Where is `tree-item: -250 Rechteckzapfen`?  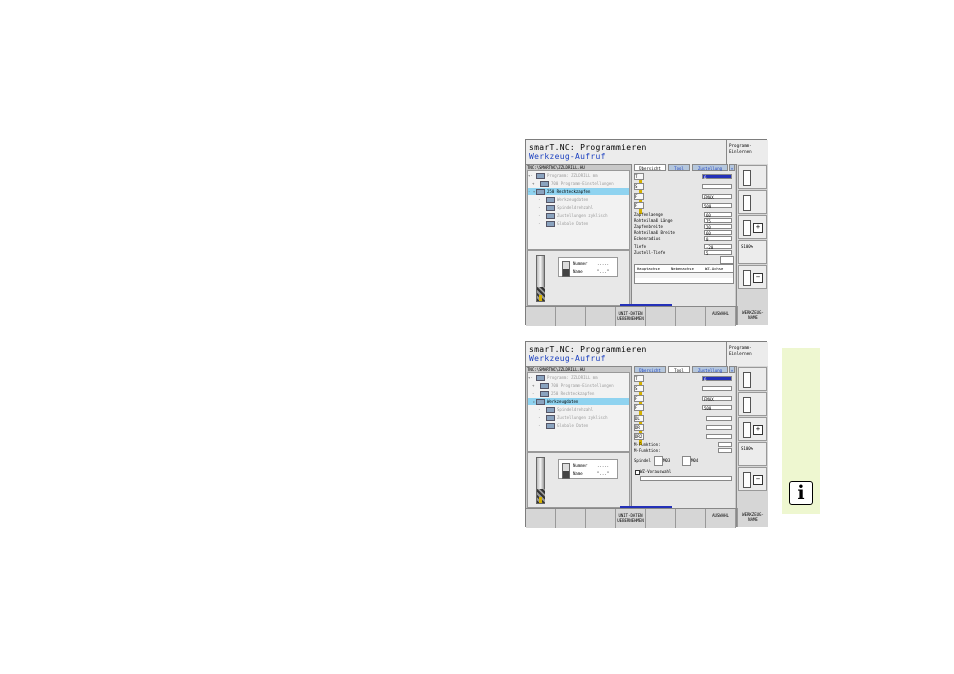 tree-item: -250 Rechteckzapfen is located at coordinates (580, 393).